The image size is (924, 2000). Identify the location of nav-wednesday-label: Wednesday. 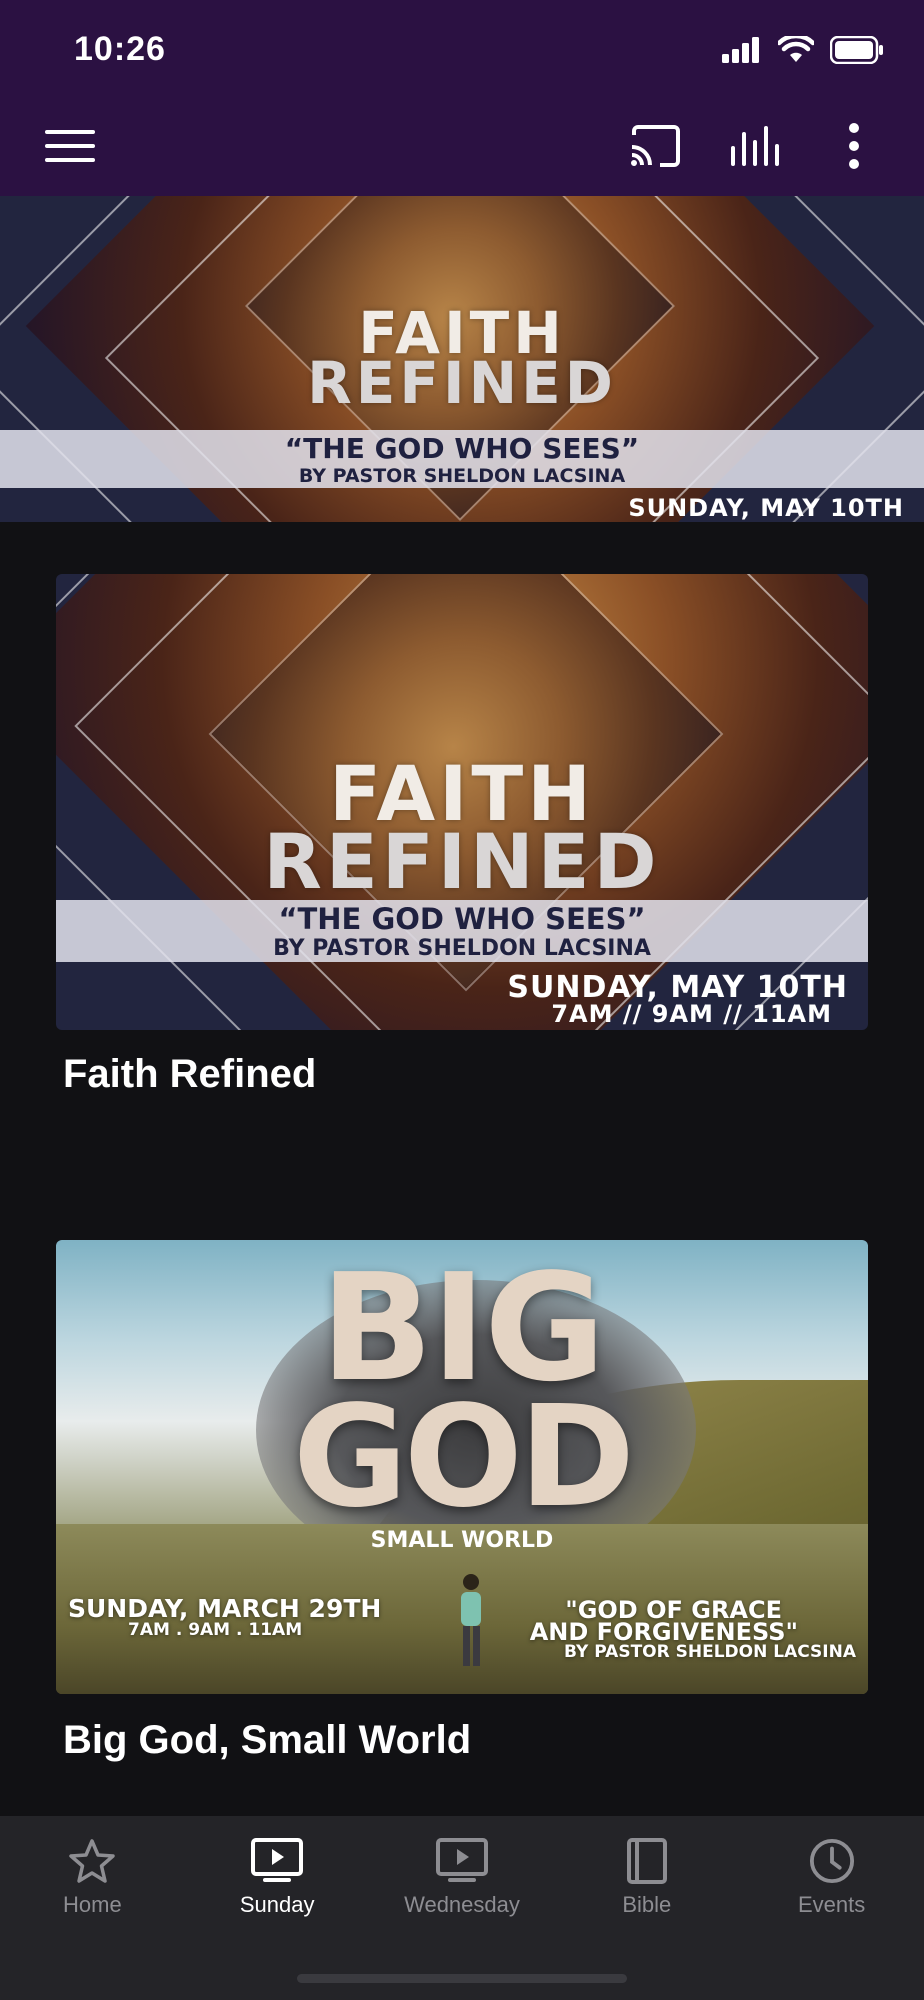
(462, 1904).